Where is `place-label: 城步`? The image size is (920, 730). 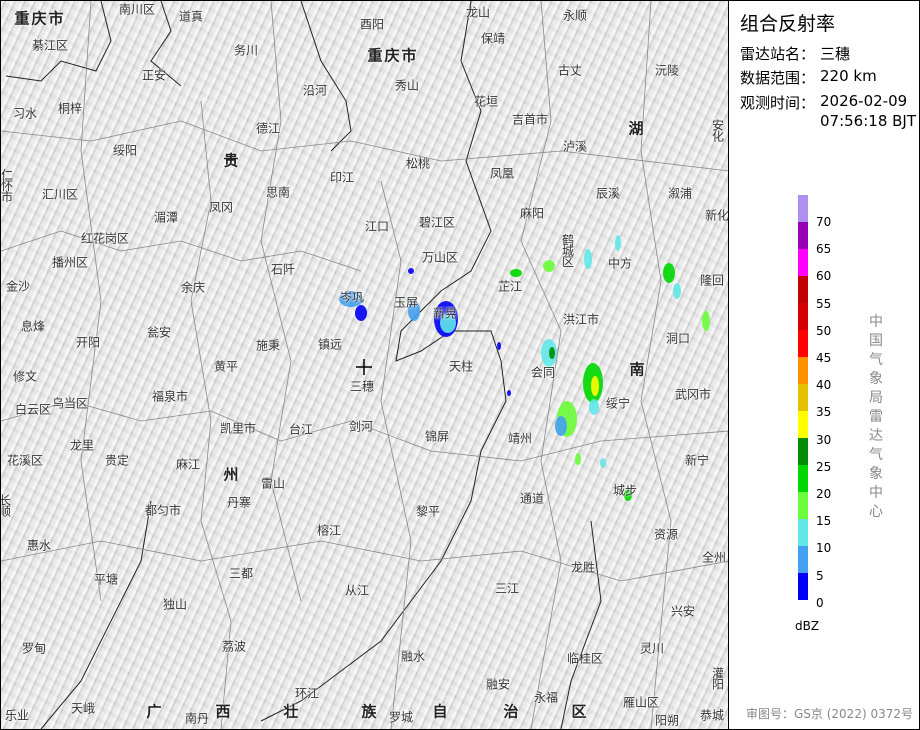 place-label: 城步 is located at coordinates (625, 490).